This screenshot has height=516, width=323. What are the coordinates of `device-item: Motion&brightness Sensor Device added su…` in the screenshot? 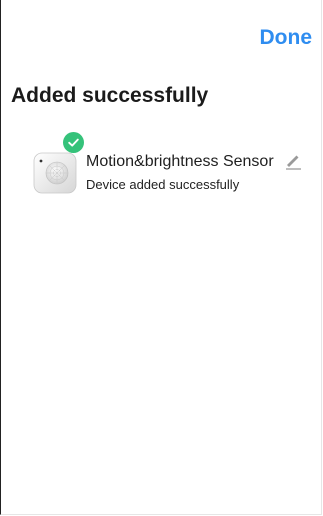 It's located at (171, 167).